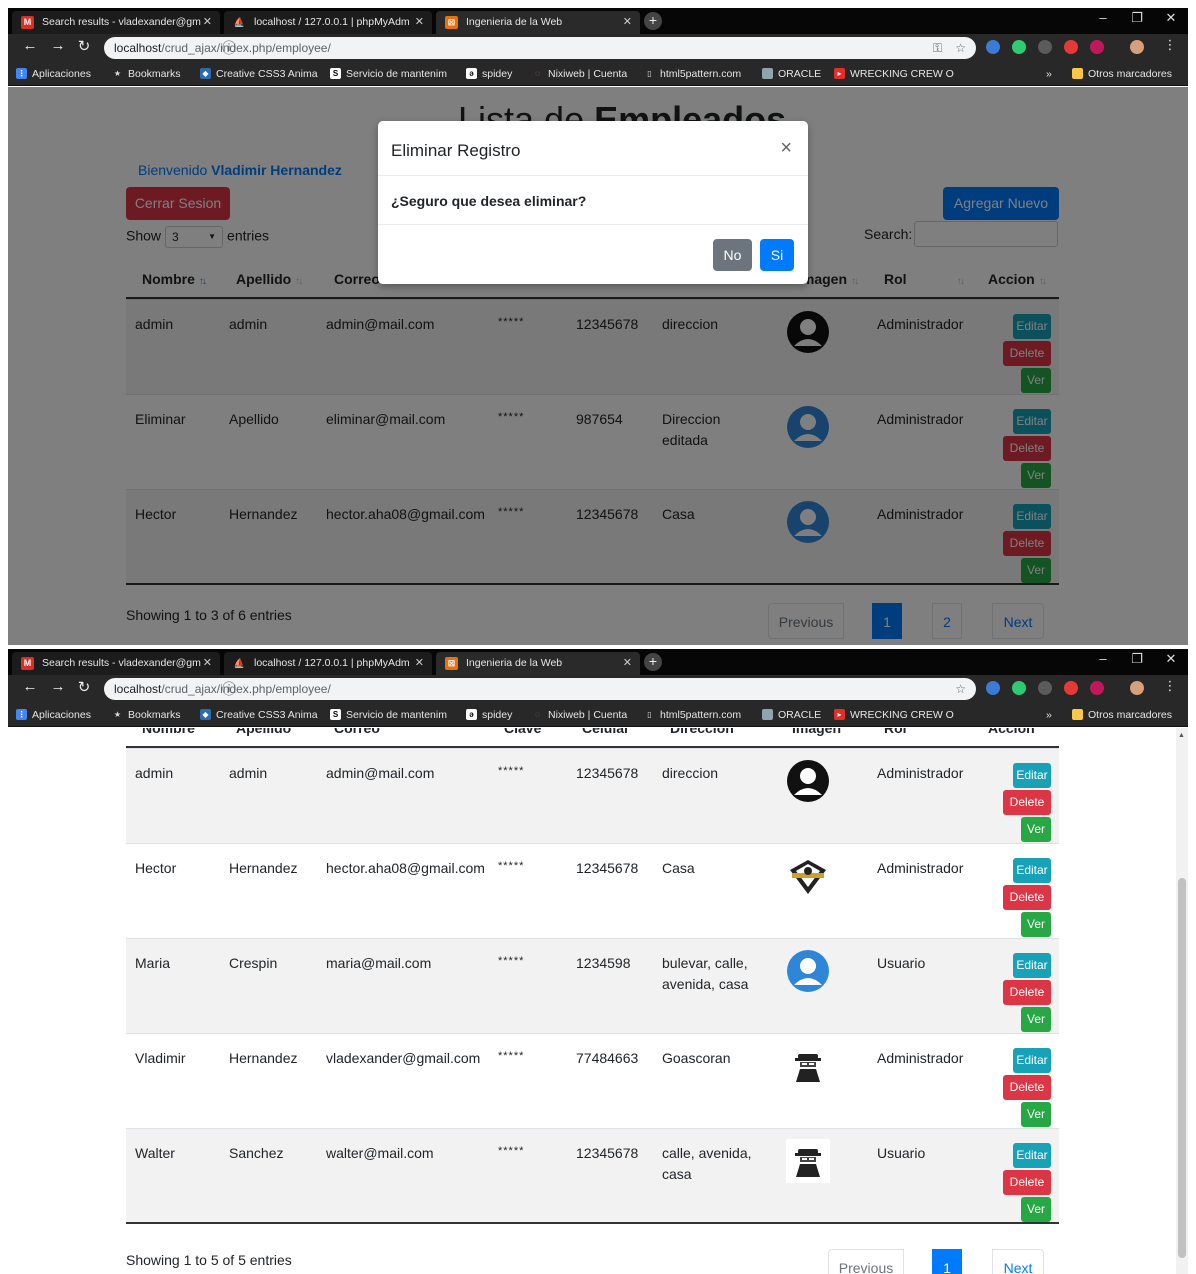 This screenshot has width=1196, height=1274. I want to click on column-header-apellido: Apellido, so click(263, 732).